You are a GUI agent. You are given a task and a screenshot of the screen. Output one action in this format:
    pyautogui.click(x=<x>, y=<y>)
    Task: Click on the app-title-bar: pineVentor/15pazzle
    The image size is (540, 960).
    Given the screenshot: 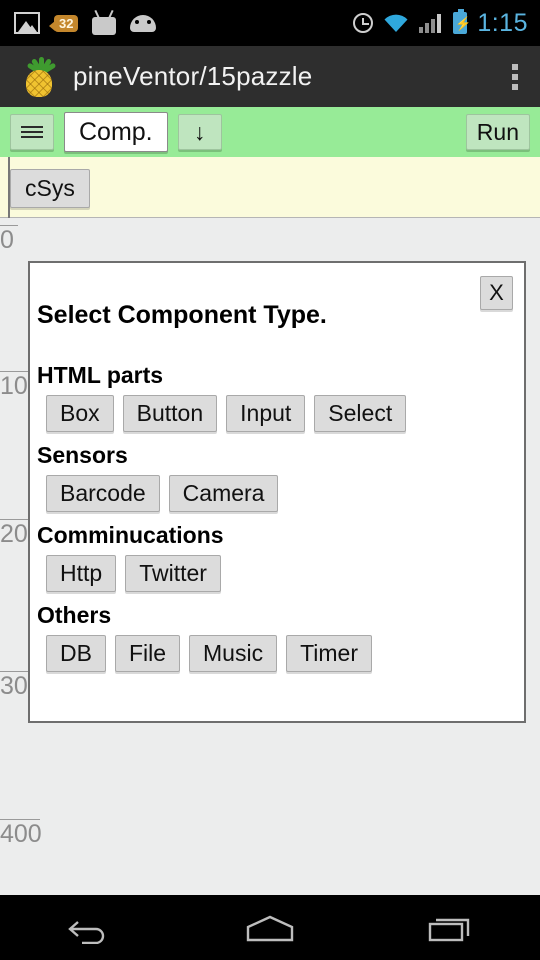 What is the action you would take?
    pyautogui.click(x=270, y=76)
    